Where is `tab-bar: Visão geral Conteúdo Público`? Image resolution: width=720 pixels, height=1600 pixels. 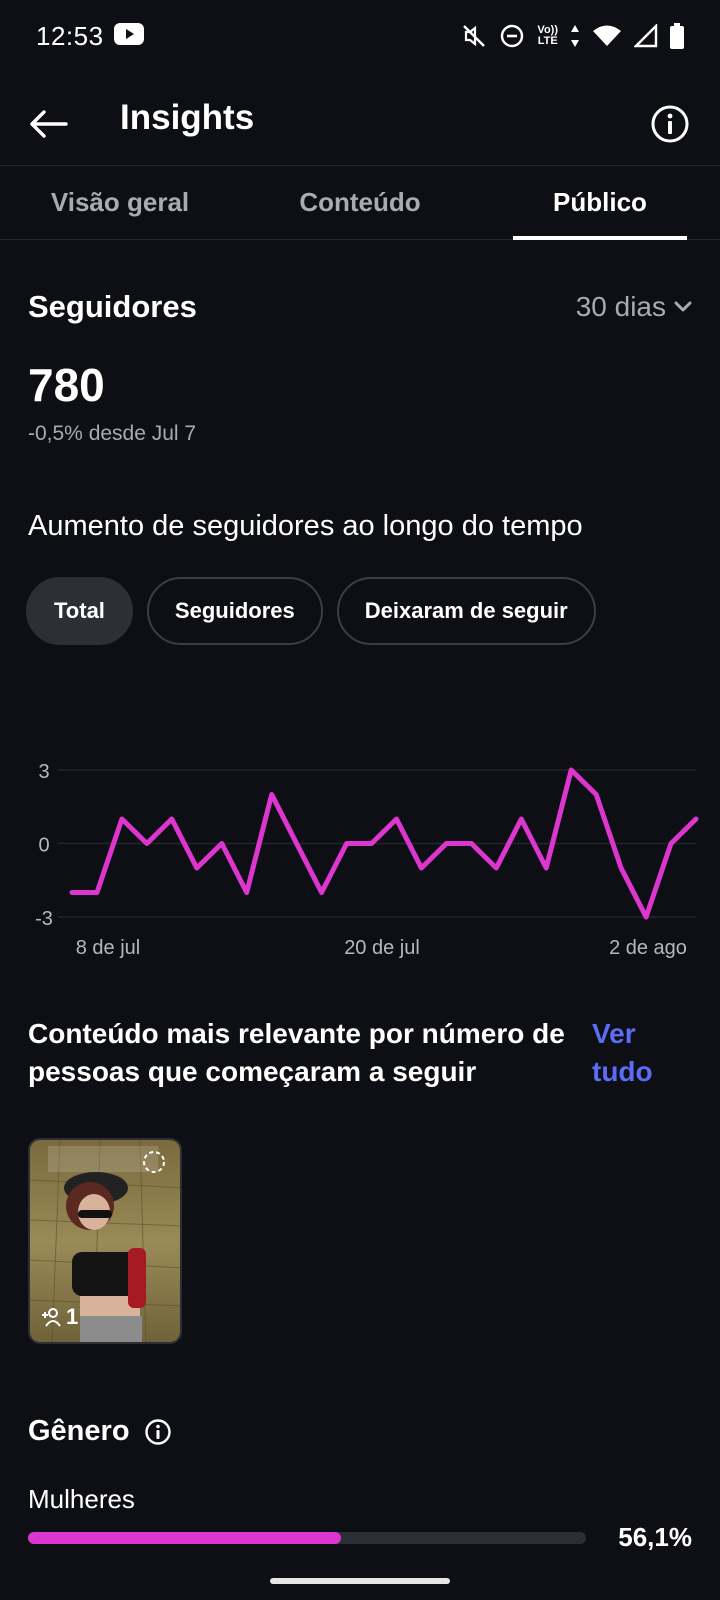
tab-bar: Visão geral Conteúdo Público is located at coordinates (360, 202).